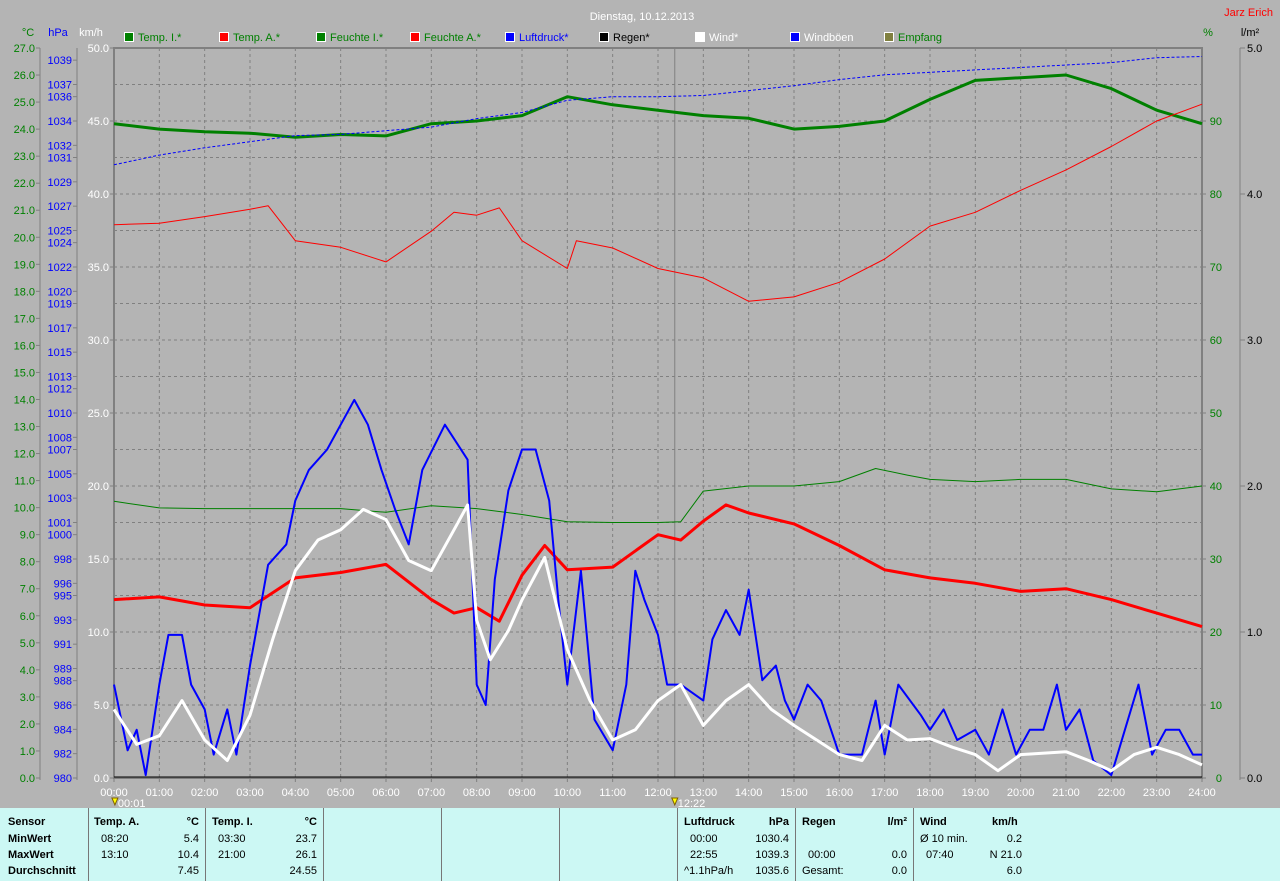 The image size is (1280, 881). Describe the element at coordinates (709, 822) in the screenshot. I see `pressure-header: Luftdruck` at that location.